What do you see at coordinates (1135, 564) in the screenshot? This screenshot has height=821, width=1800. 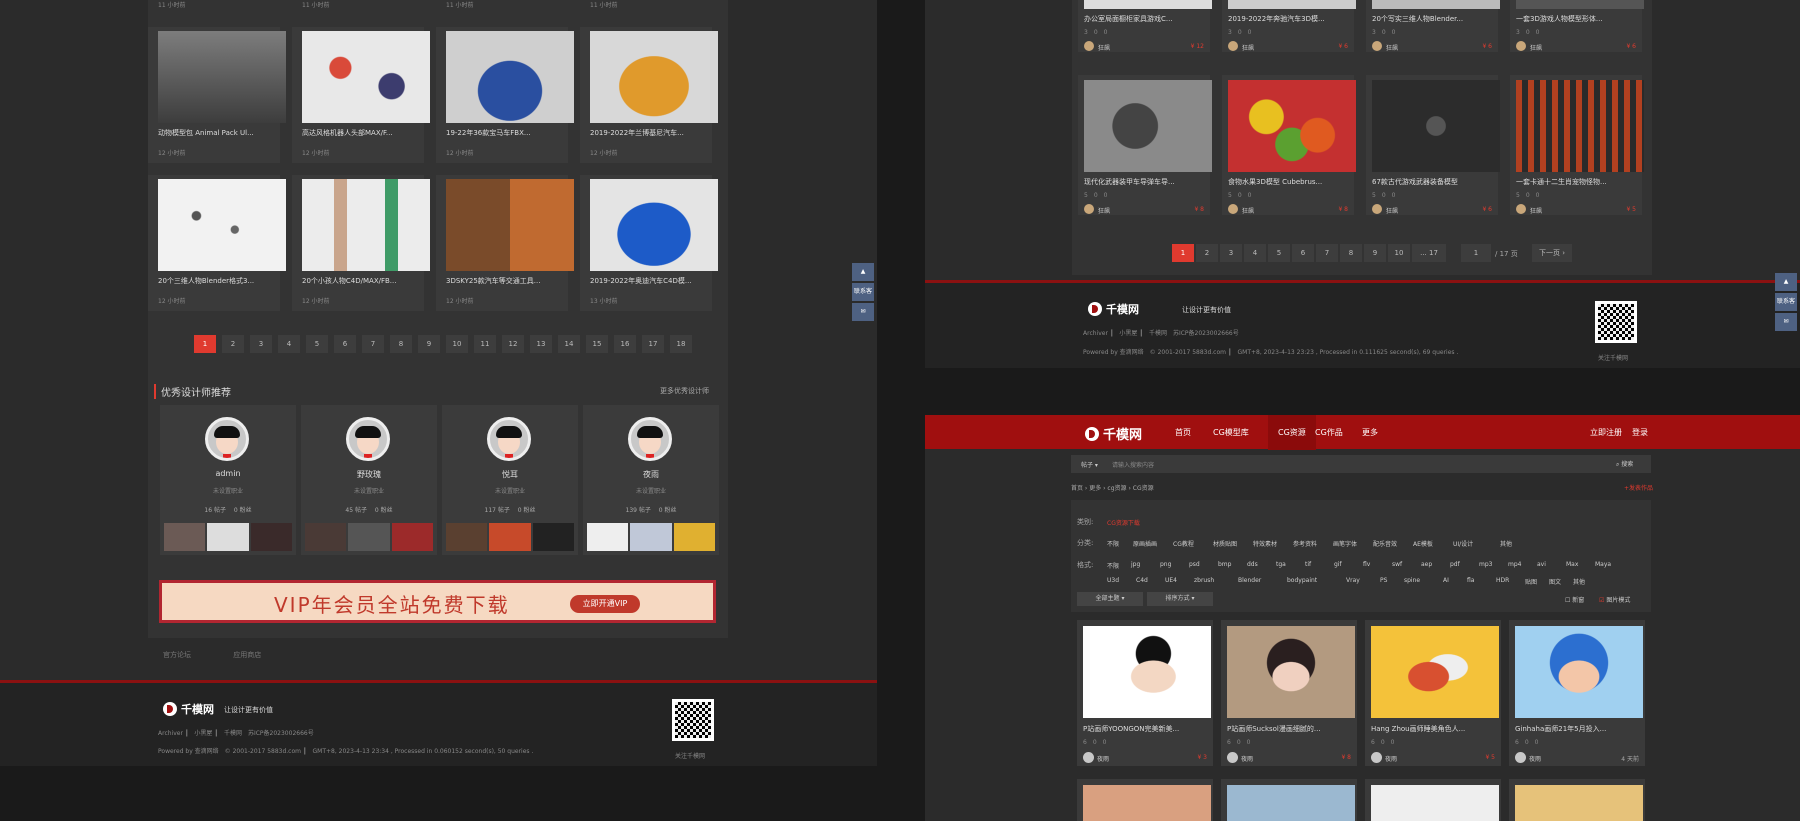 I see `format-option: jpg` at bounding box center [1135, 564].